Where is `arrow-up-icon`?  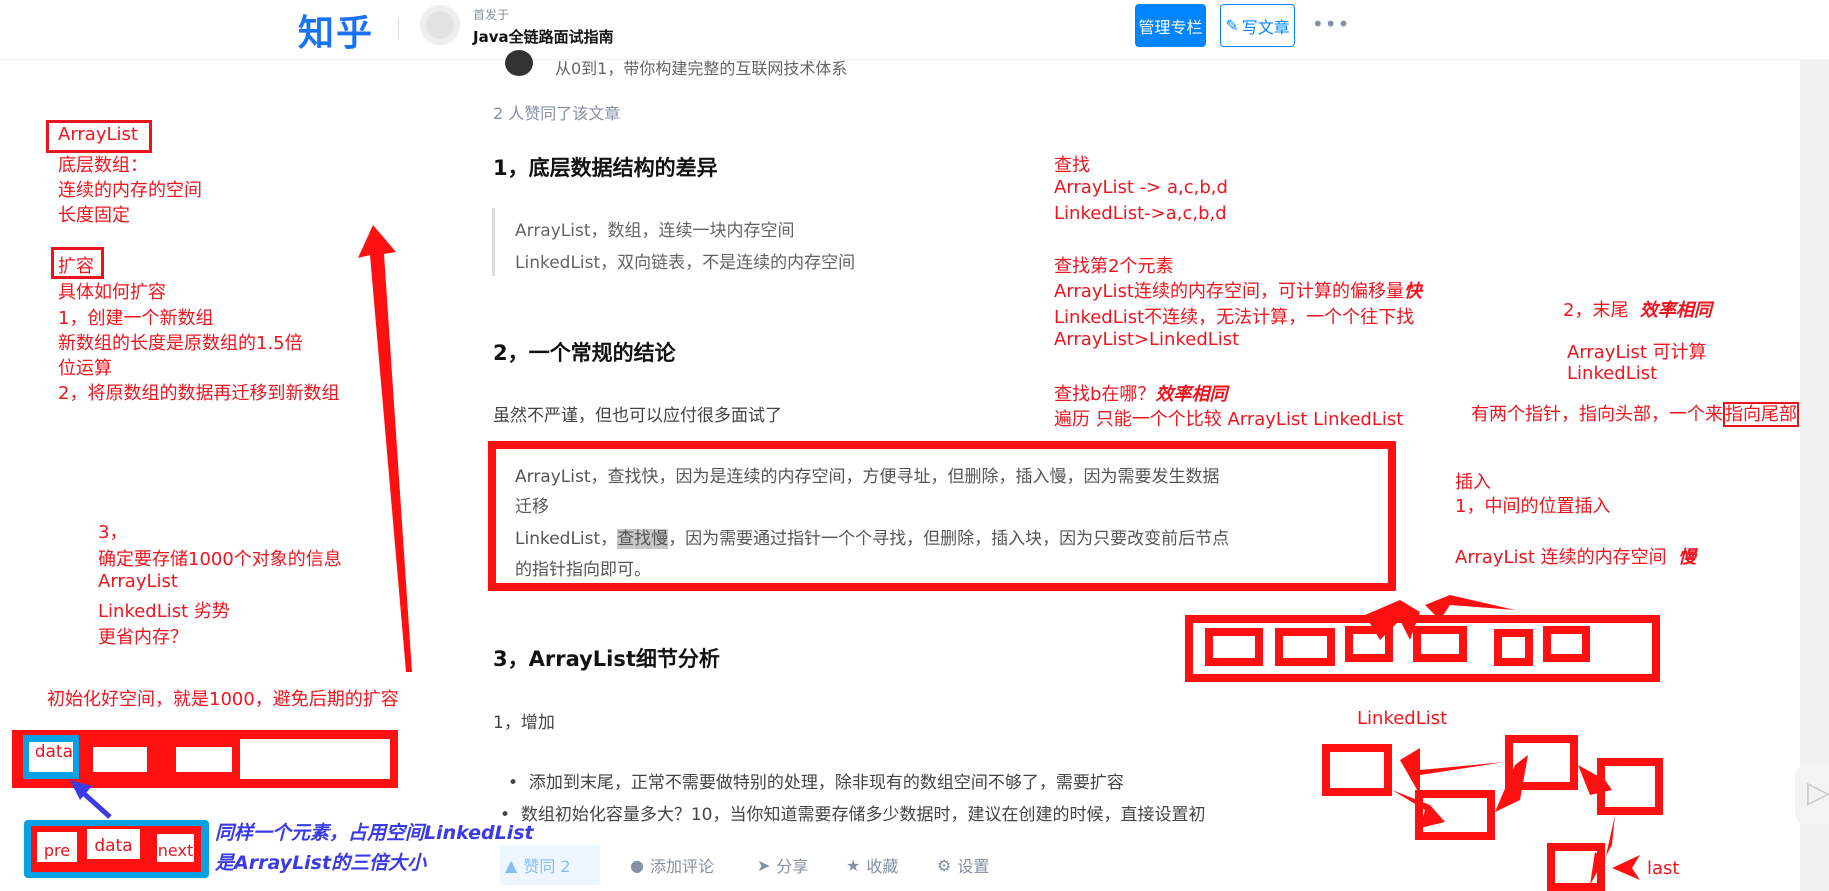 arrow-up-icon is located at coordinates (385, 448).